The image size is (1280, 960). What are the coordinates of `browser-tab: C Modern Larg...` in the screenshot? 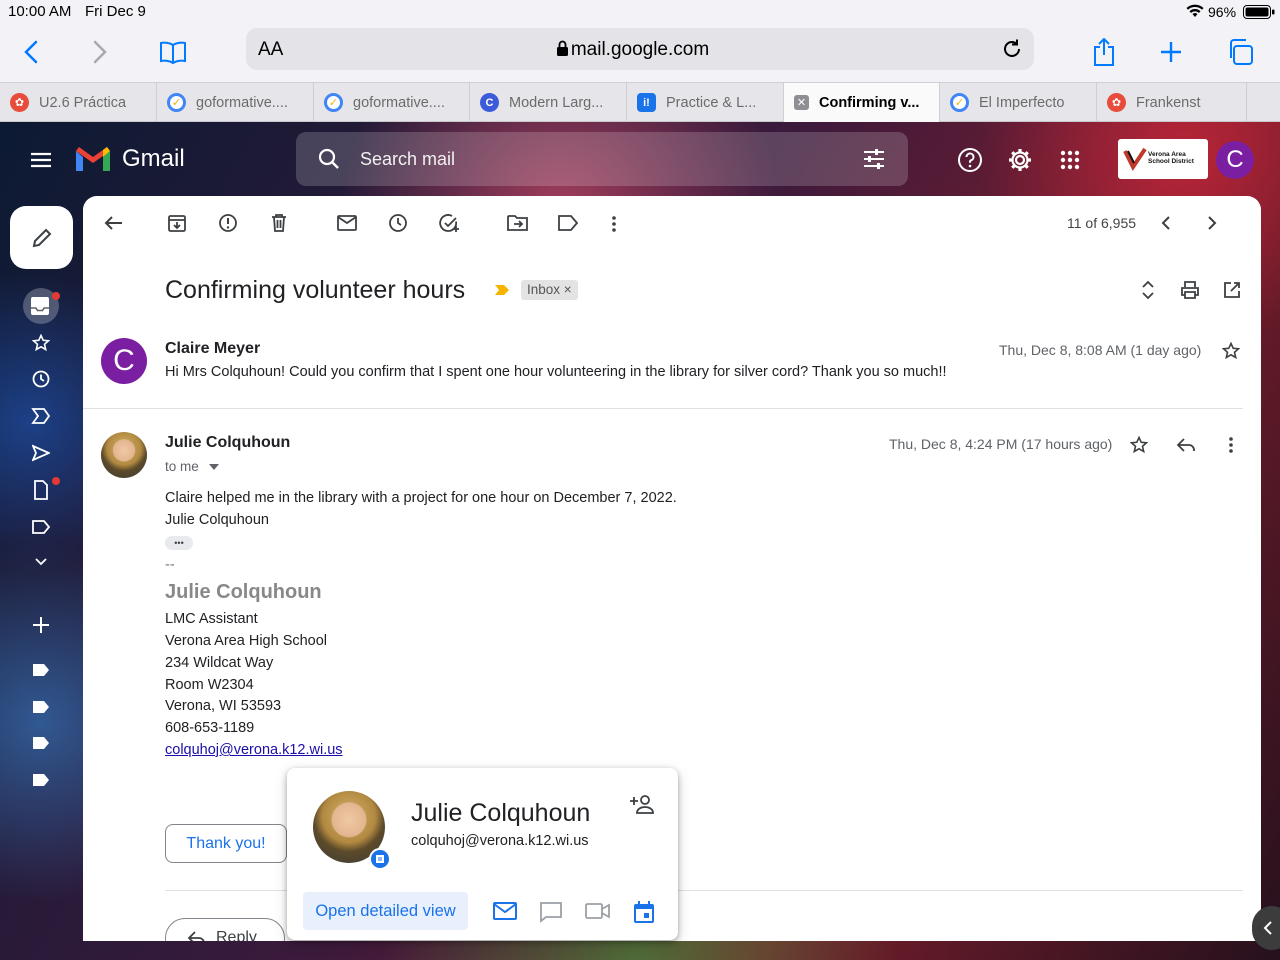 It's located at (548, 102).